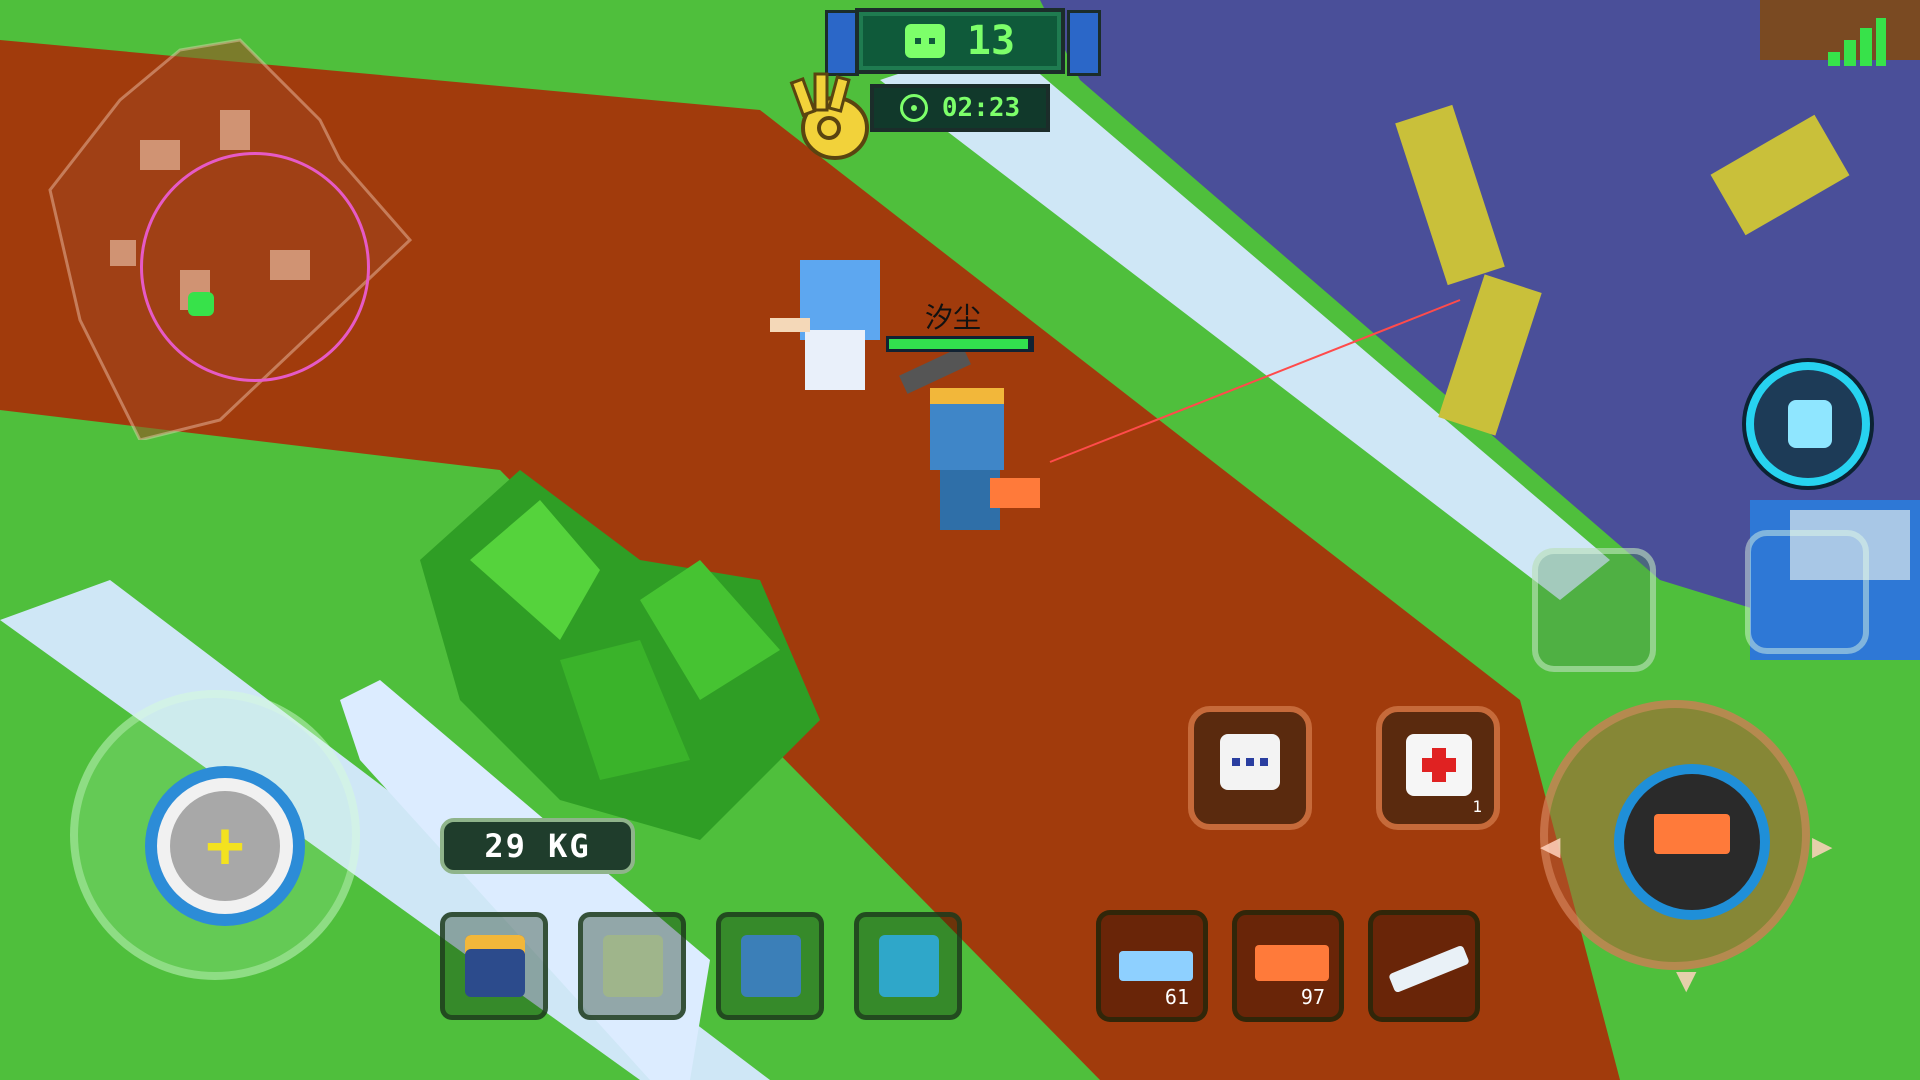 This screenshot has height=1080, width=1920. I want to click on zone-timer-value: 02:23, so click(981, 108).